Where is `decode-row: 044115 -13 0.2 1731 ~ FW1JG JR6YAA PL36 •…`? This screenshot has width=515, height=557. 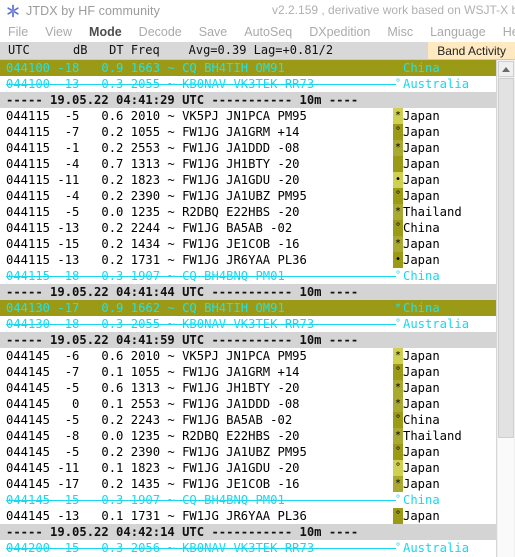
decode-row: 044115 -13 0.2 1731 ~ FW1JG JR6YAA PL36 •… is located at coordinates (248, 260).